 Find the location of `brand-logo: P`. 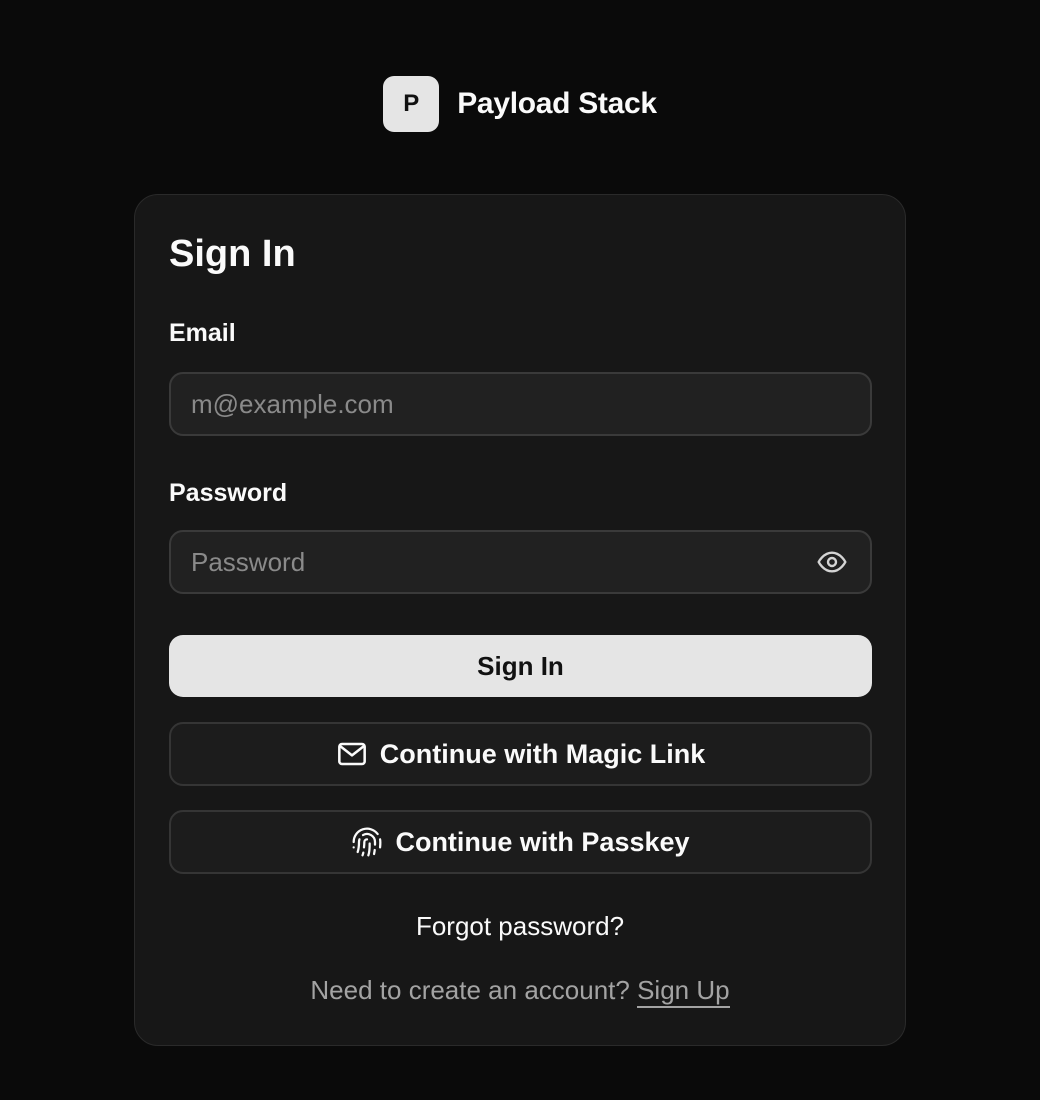

brand-logo: P is located at coordinates (411, 104).